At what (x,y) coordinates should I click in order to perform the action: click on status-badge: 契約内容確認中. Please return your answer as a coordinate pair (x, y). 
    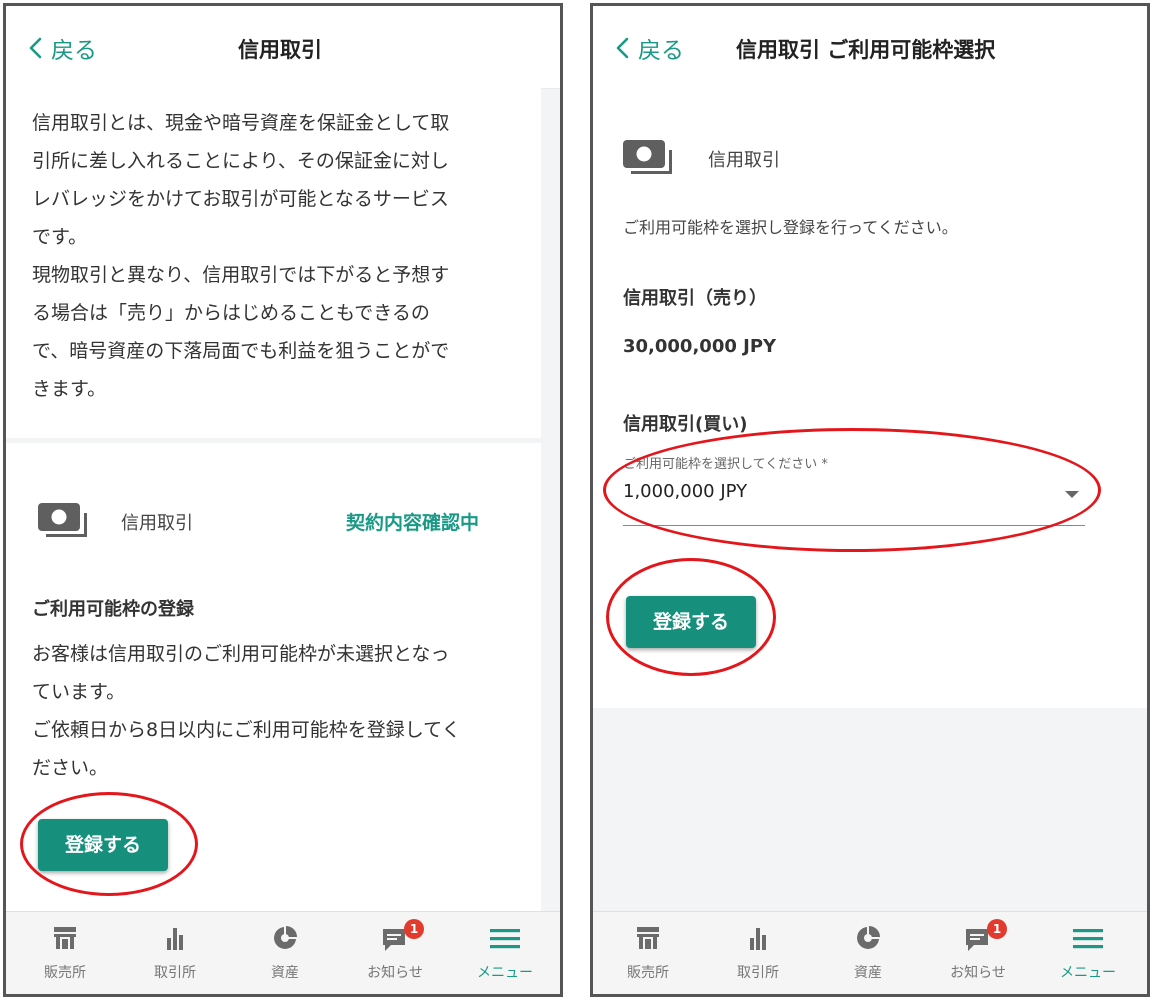
    Looking at the image, I should click on (413, 523).